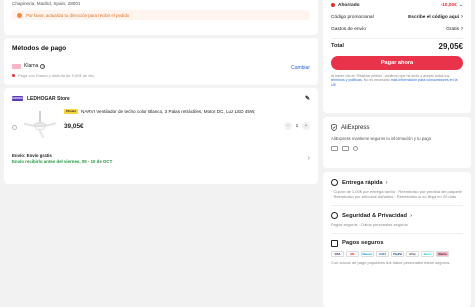 This screenshot has height=307, width=475. I want to click on terms-link: términos y políticas, so click(346, 80).